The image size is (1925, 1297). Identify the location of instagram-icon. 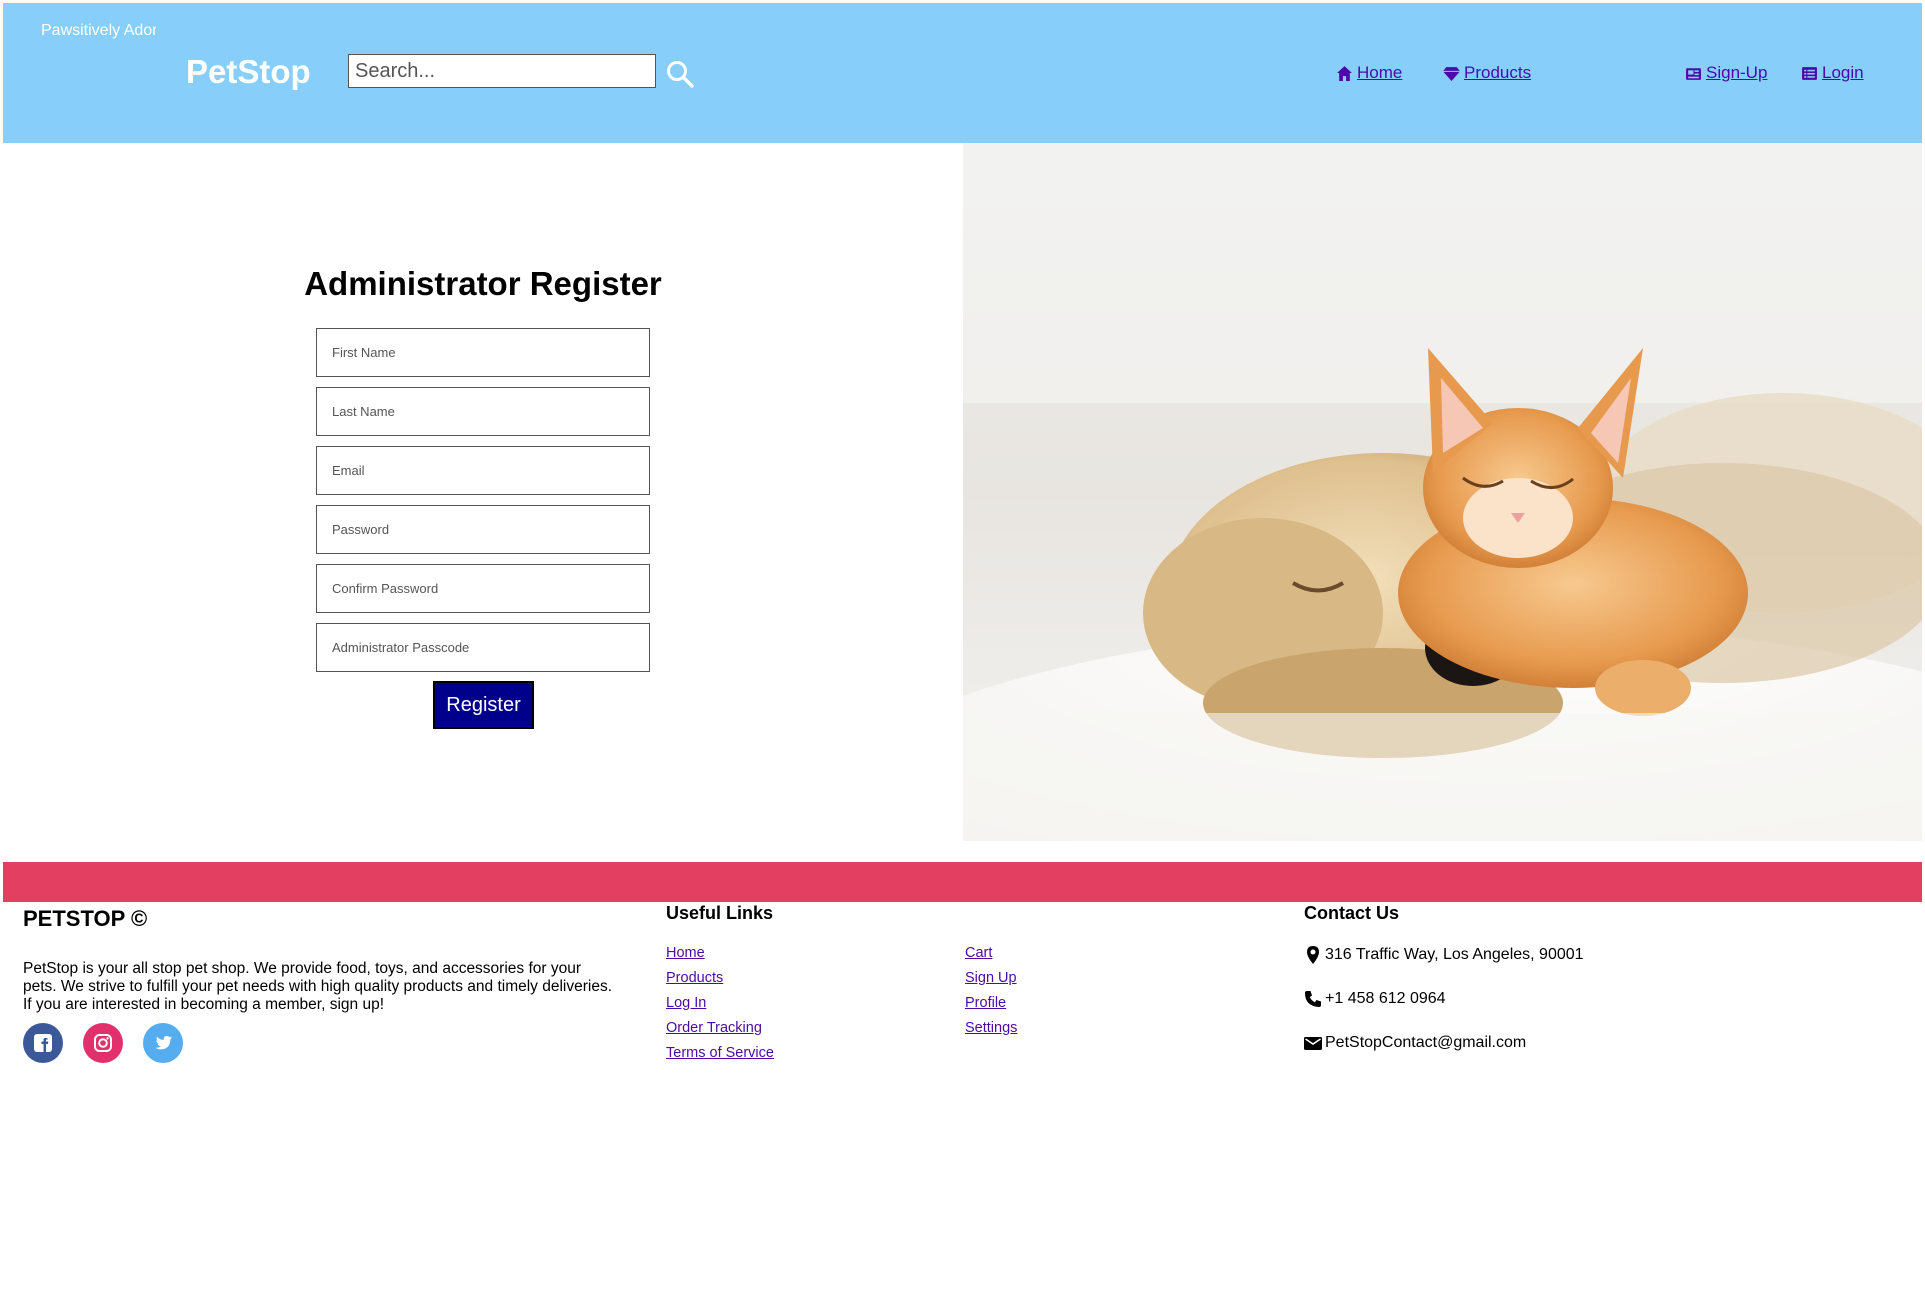
(103, 1043).